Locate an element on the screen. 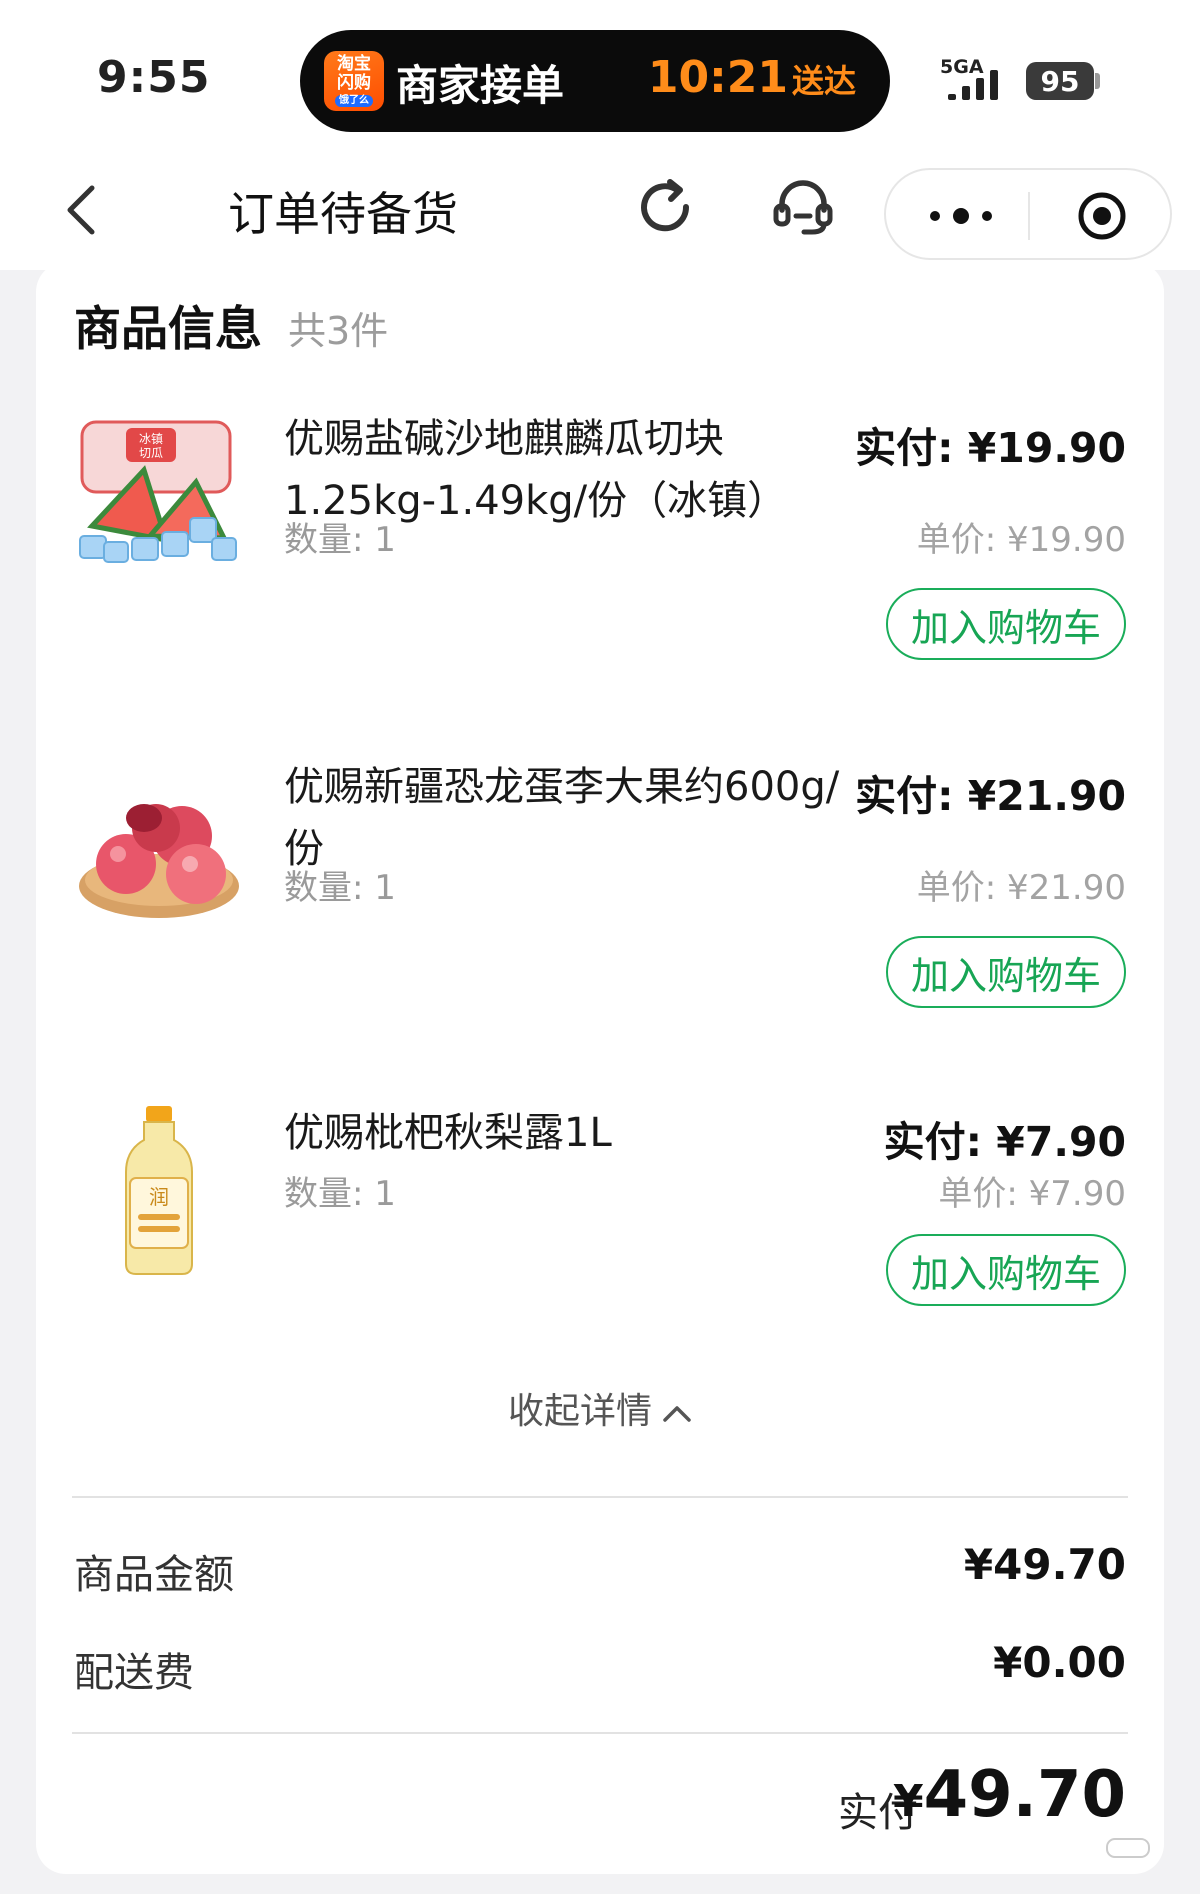  product-name: 优赐枇杷秋梨露1L is located at coordinates (448, 1133).